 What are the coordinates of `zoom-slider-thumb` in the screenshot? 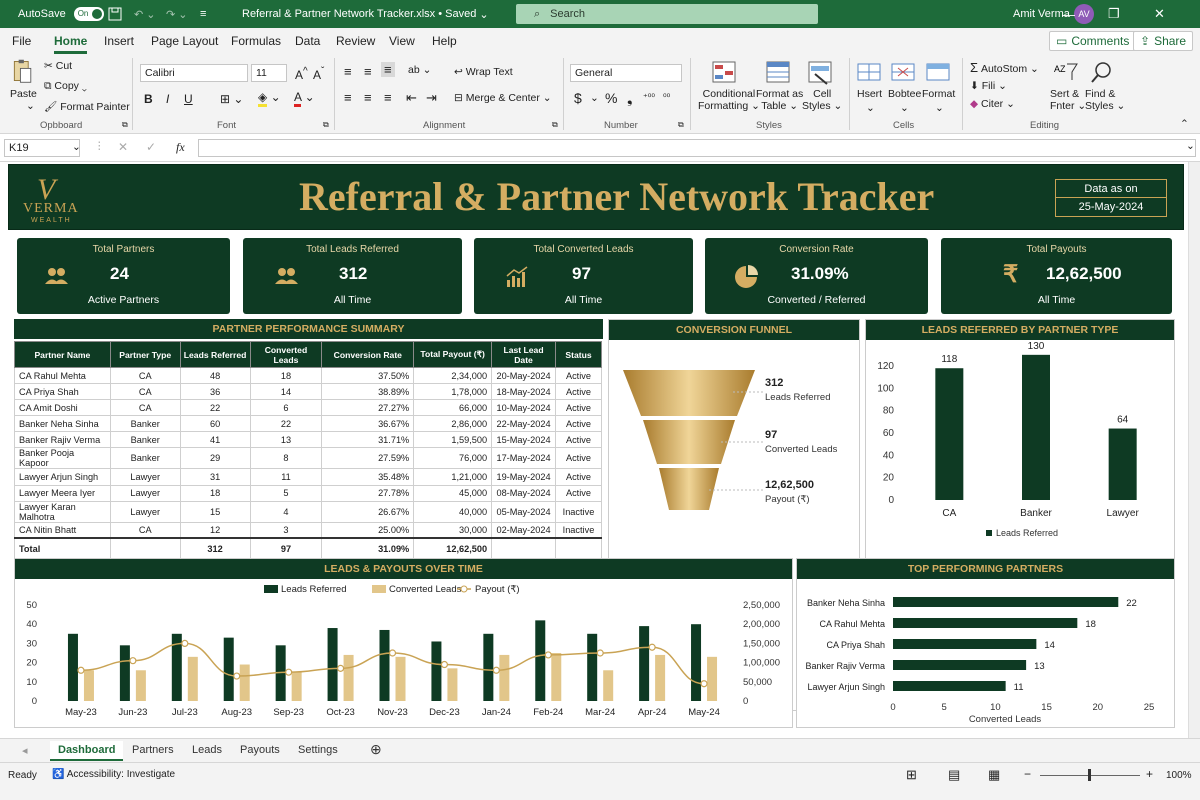 It's located at (1089, 775).